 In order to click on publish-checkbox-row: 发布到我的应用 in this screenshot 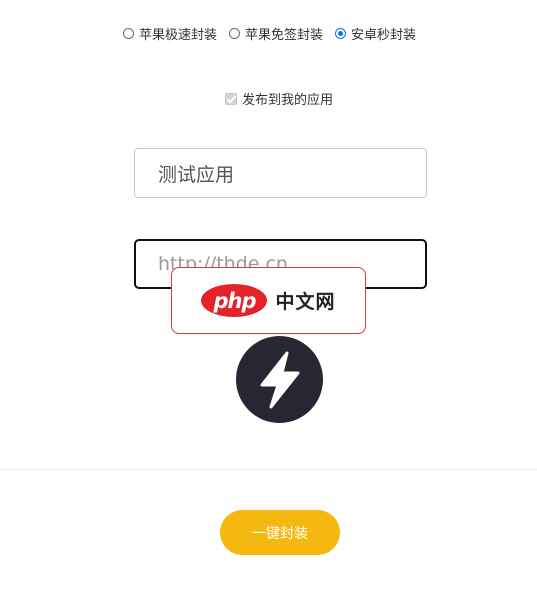, I will do `click(279, 98)`.